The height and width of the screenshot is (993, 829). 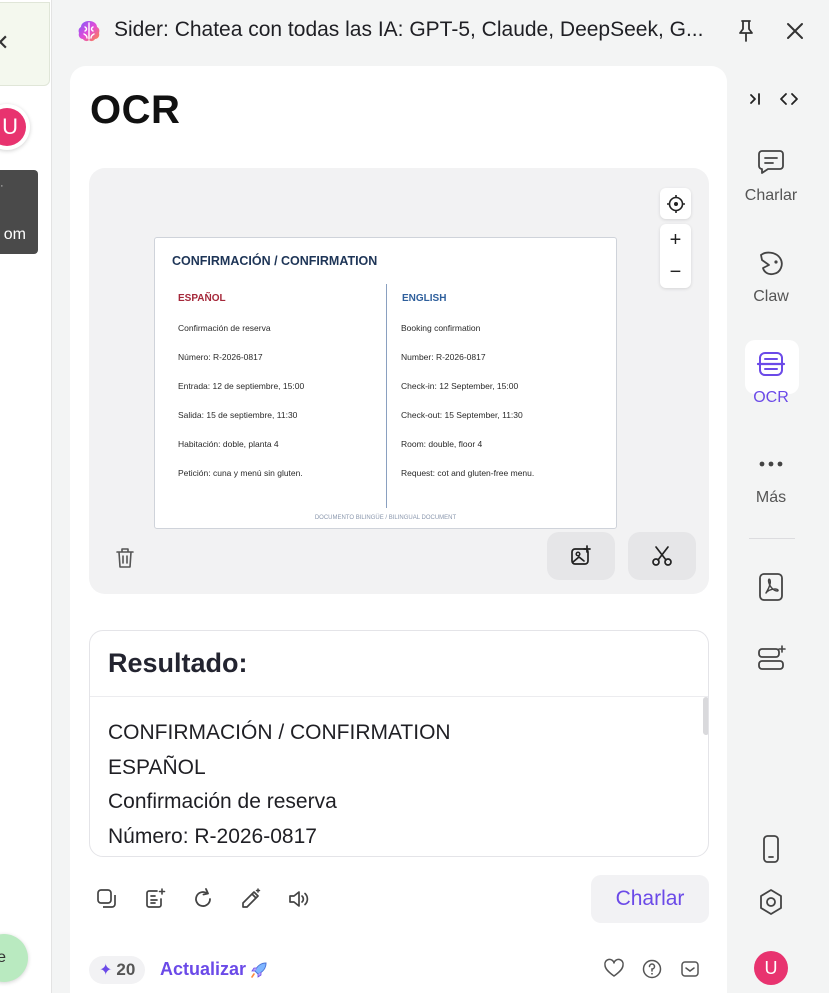 I want to click on sidebar-item-label: OCR, so click(x=771, y=397).